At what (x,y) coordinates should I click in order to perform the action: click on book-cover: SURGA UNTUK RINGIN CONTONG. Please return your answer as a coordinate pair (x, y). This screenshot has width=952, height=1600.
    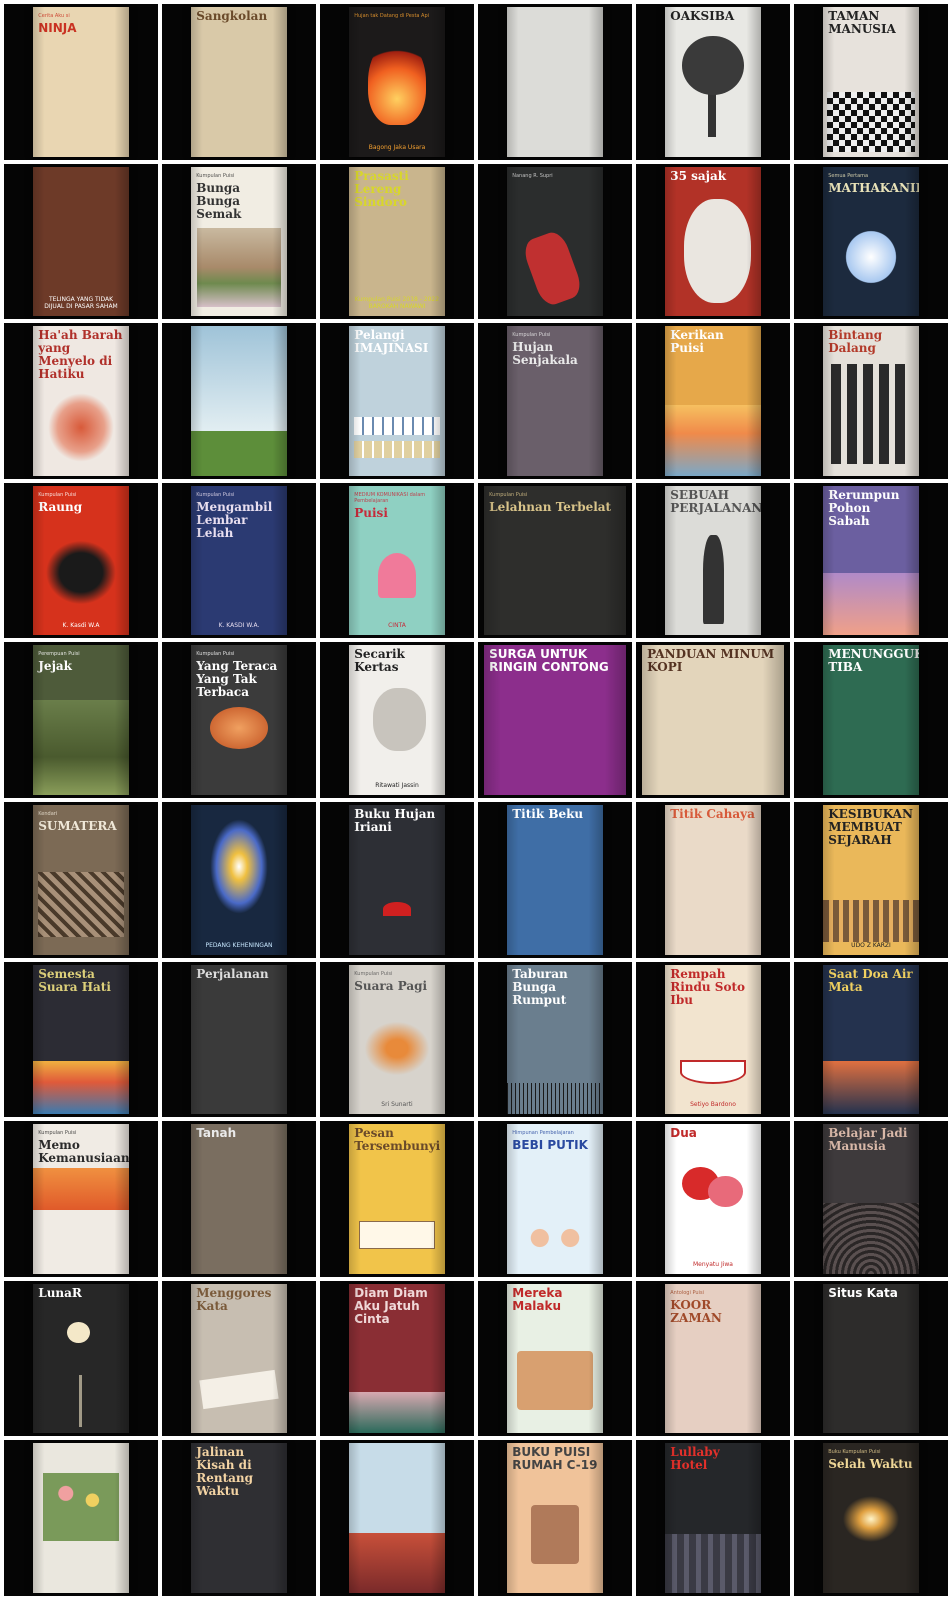
    Looking at the image, I should click on (555, 720).